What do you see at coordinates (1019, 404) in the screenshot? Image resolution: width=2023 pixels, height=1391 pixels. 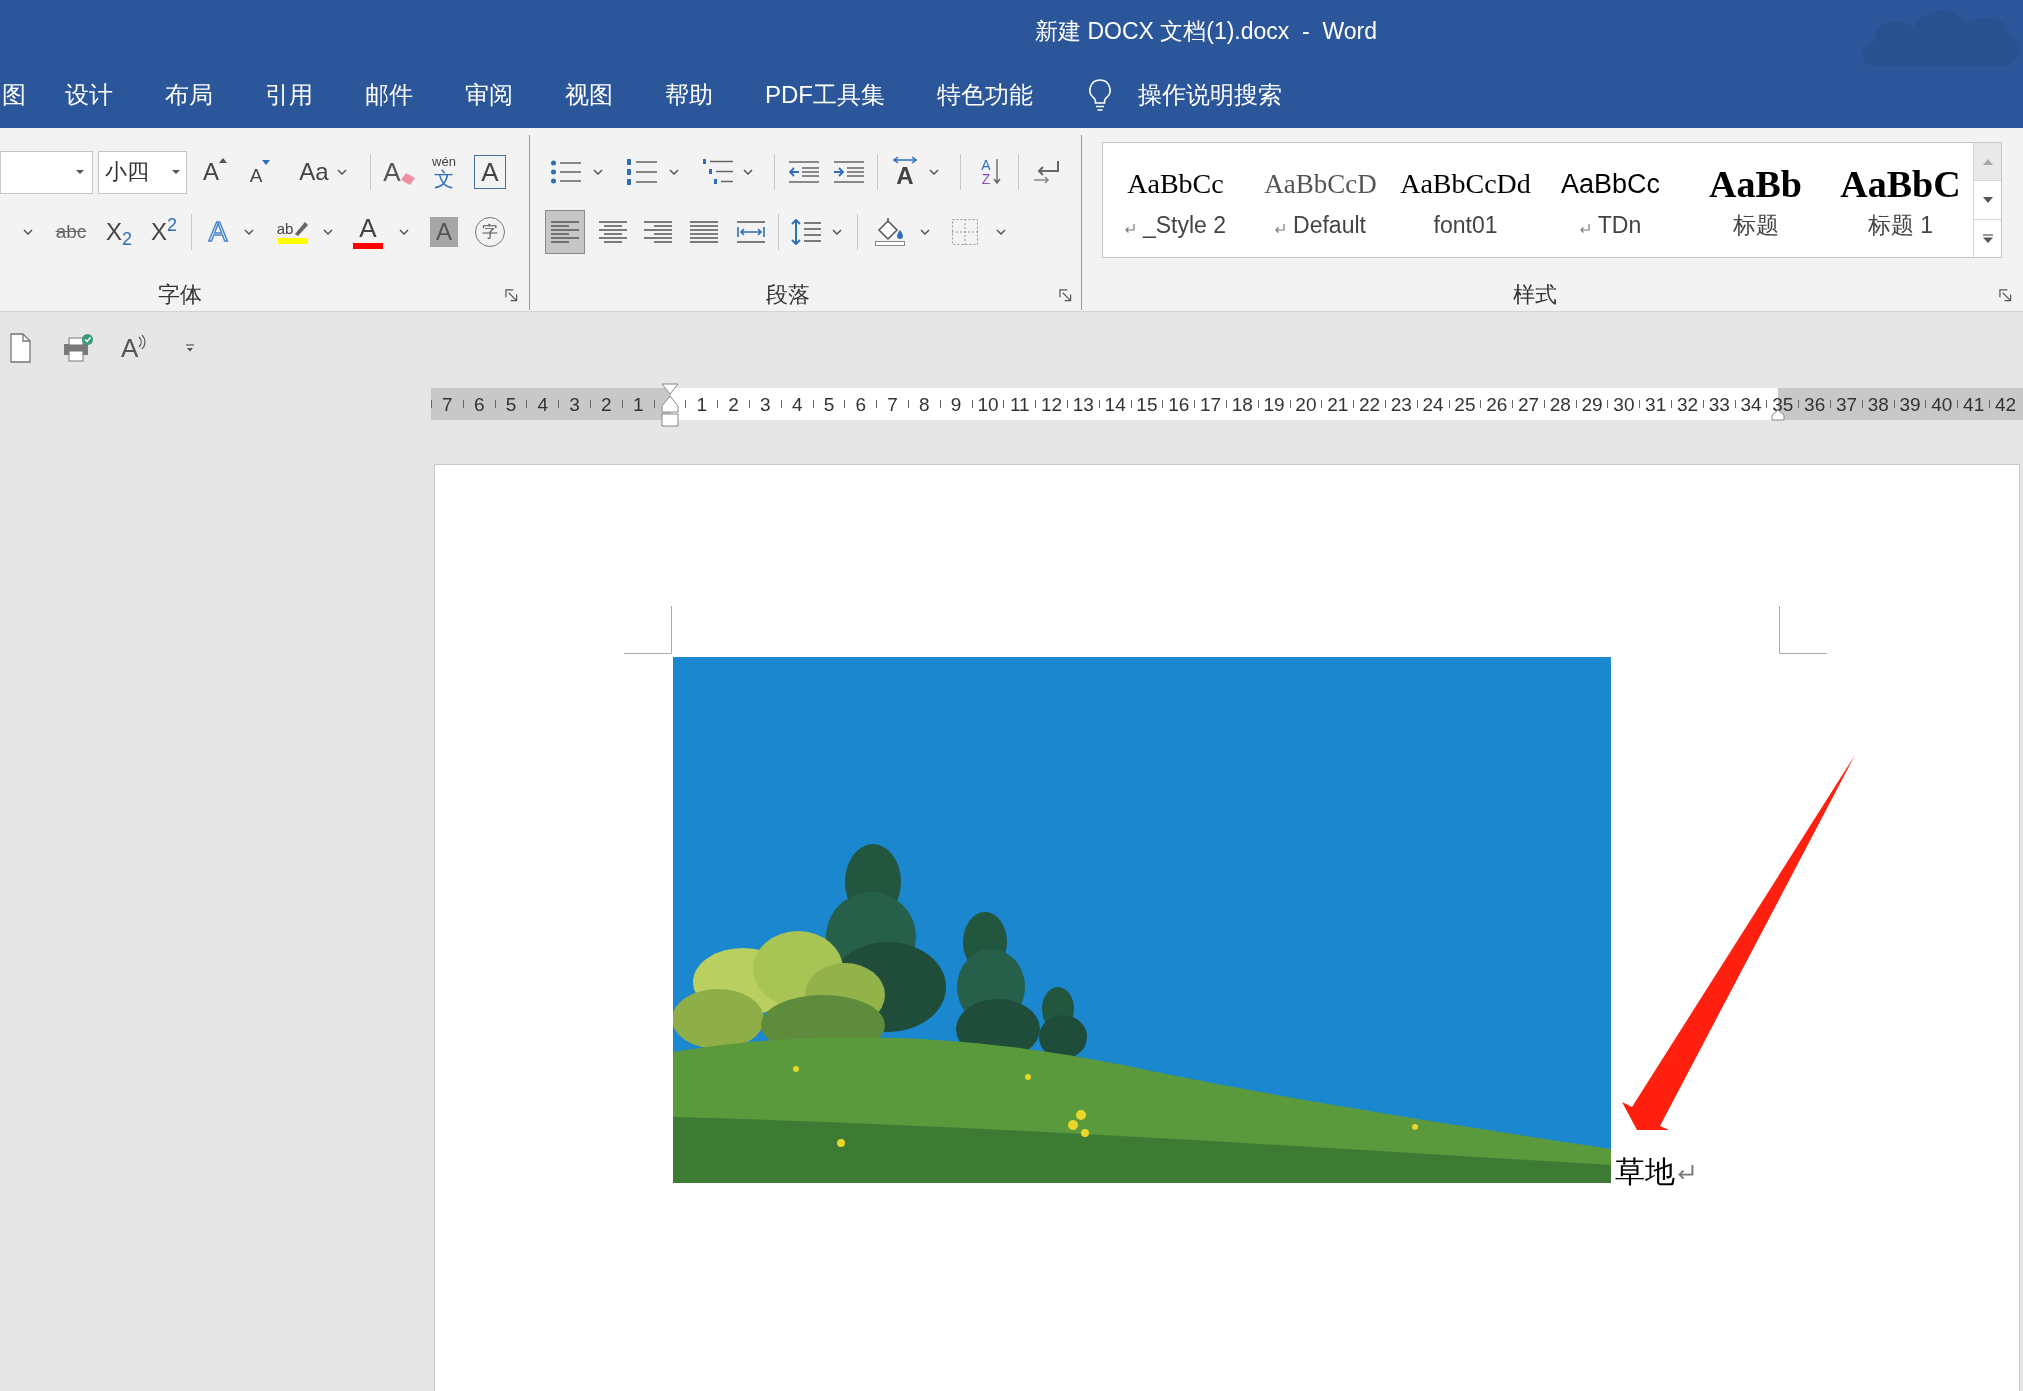 I see `ruler-number: 11` at bounding box center [1019, 404].